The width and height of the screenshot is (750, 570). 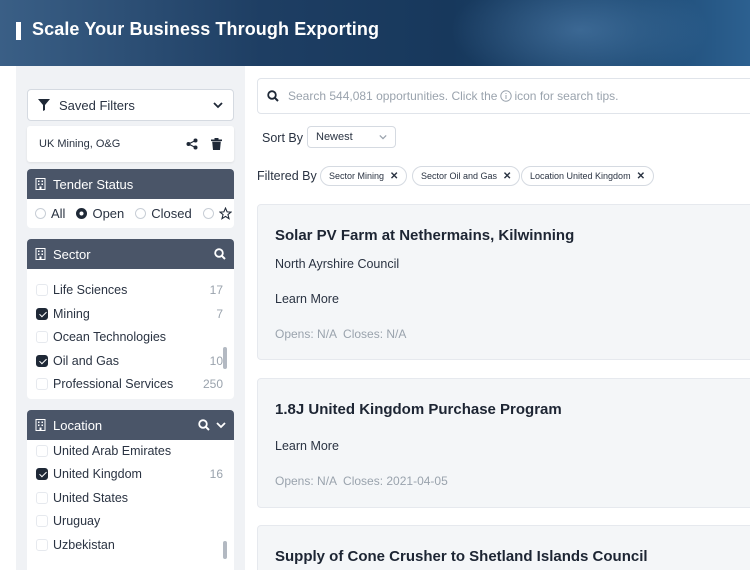 What do you see at coordinates (84, 545) in the screenshot?
I see `item-label: Uzbekistan` at bounding box center [84, 545].